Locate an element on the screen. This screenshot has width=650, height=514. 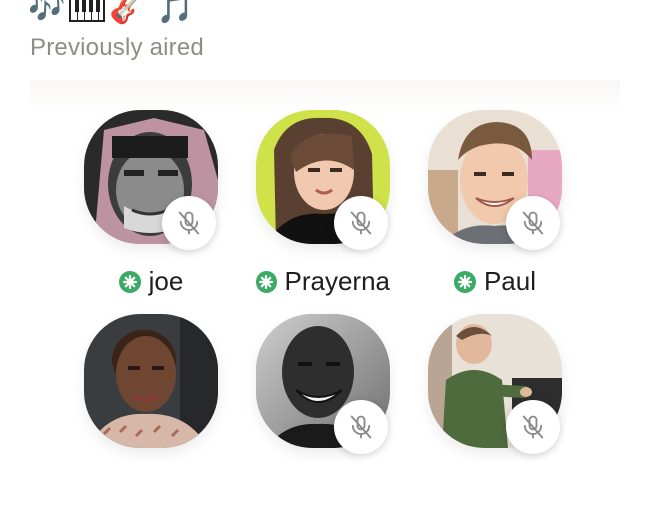
speaker-tile: Prayerna is located at coordinates (331, 210).